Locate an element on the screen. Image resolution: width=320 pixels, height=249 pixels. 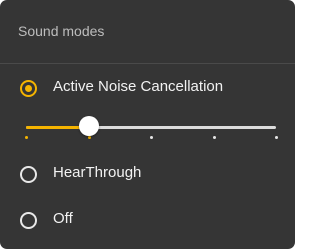
mode-option-anc: Active Noise Cancellation is located at coordinates (147, 88).